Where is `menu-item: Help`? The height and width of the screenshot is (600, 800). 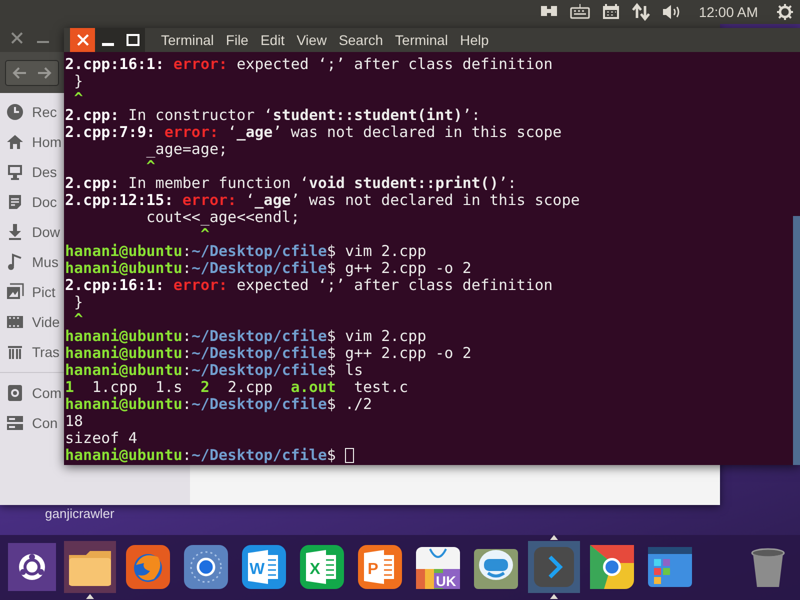
menu-item: Help is located at coordinates (474, 40).